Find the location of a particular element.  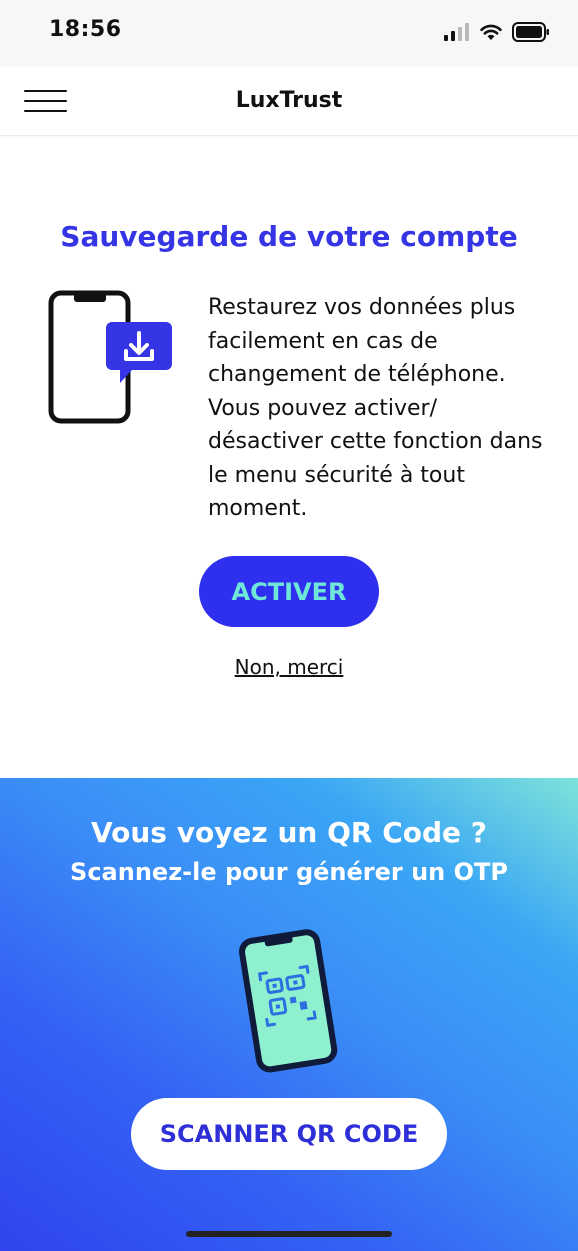

app-header: LuxTrust is located at coordinates (289, 101).